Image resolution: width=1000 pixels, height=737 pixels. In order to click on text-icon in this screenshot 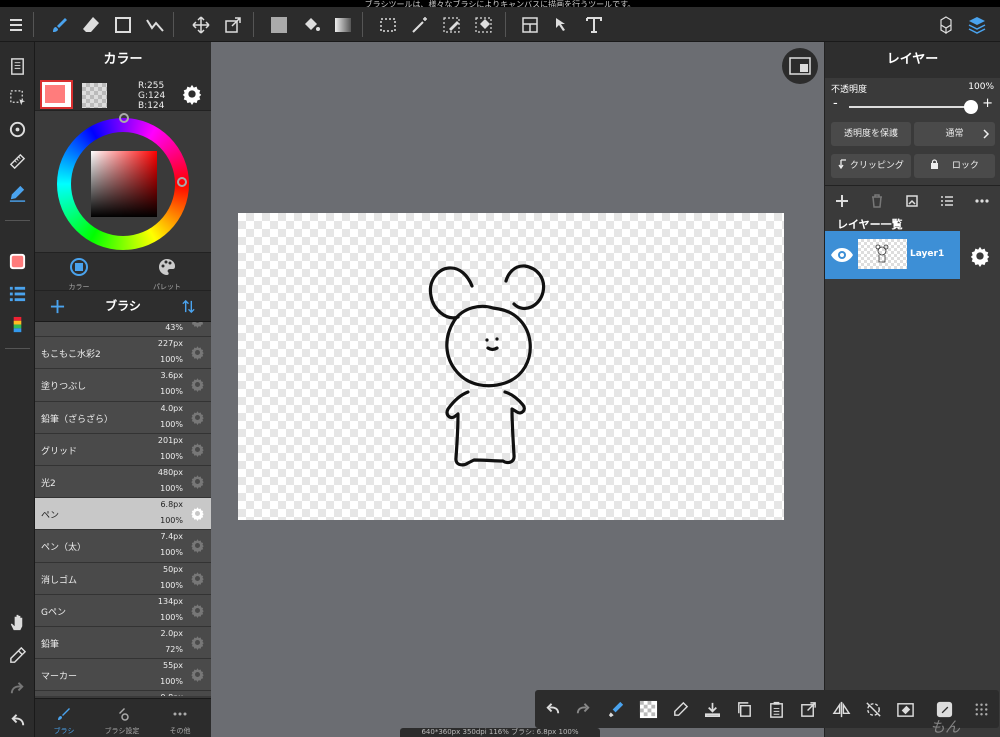, I will do `click(594, 24)`.